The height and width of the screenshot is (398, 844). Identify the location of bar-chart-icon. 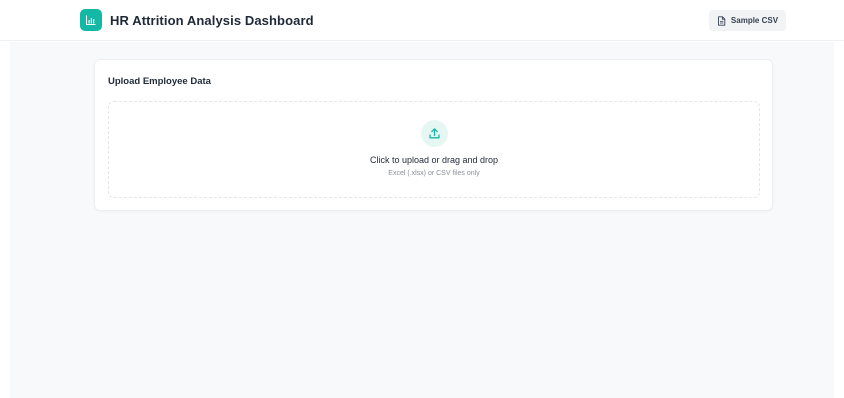
(91, 20).